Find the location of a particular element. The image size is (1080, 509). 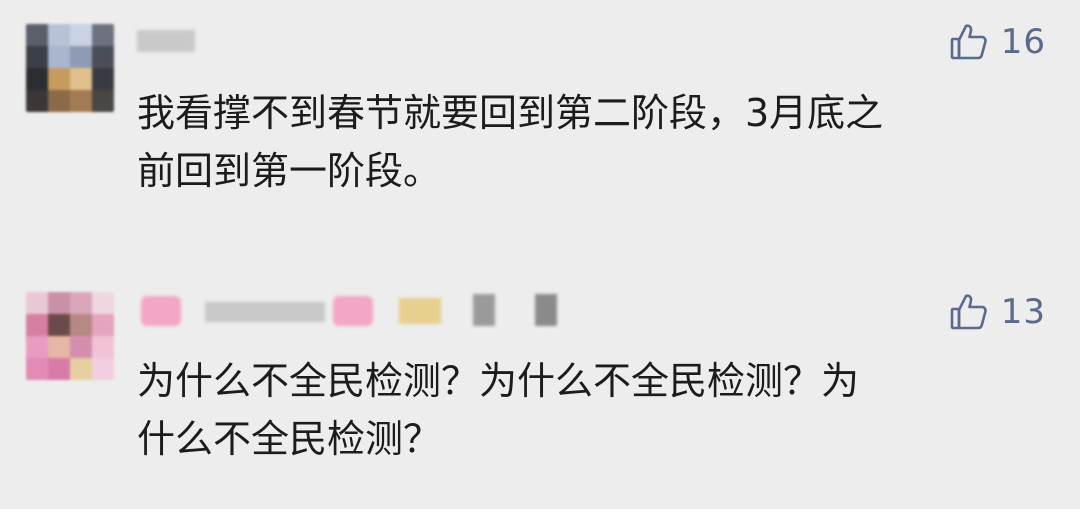

comment-text-line: 我看撑不到春节就要回到第二阶段，3月底之 is located at coordinates (510, 113).